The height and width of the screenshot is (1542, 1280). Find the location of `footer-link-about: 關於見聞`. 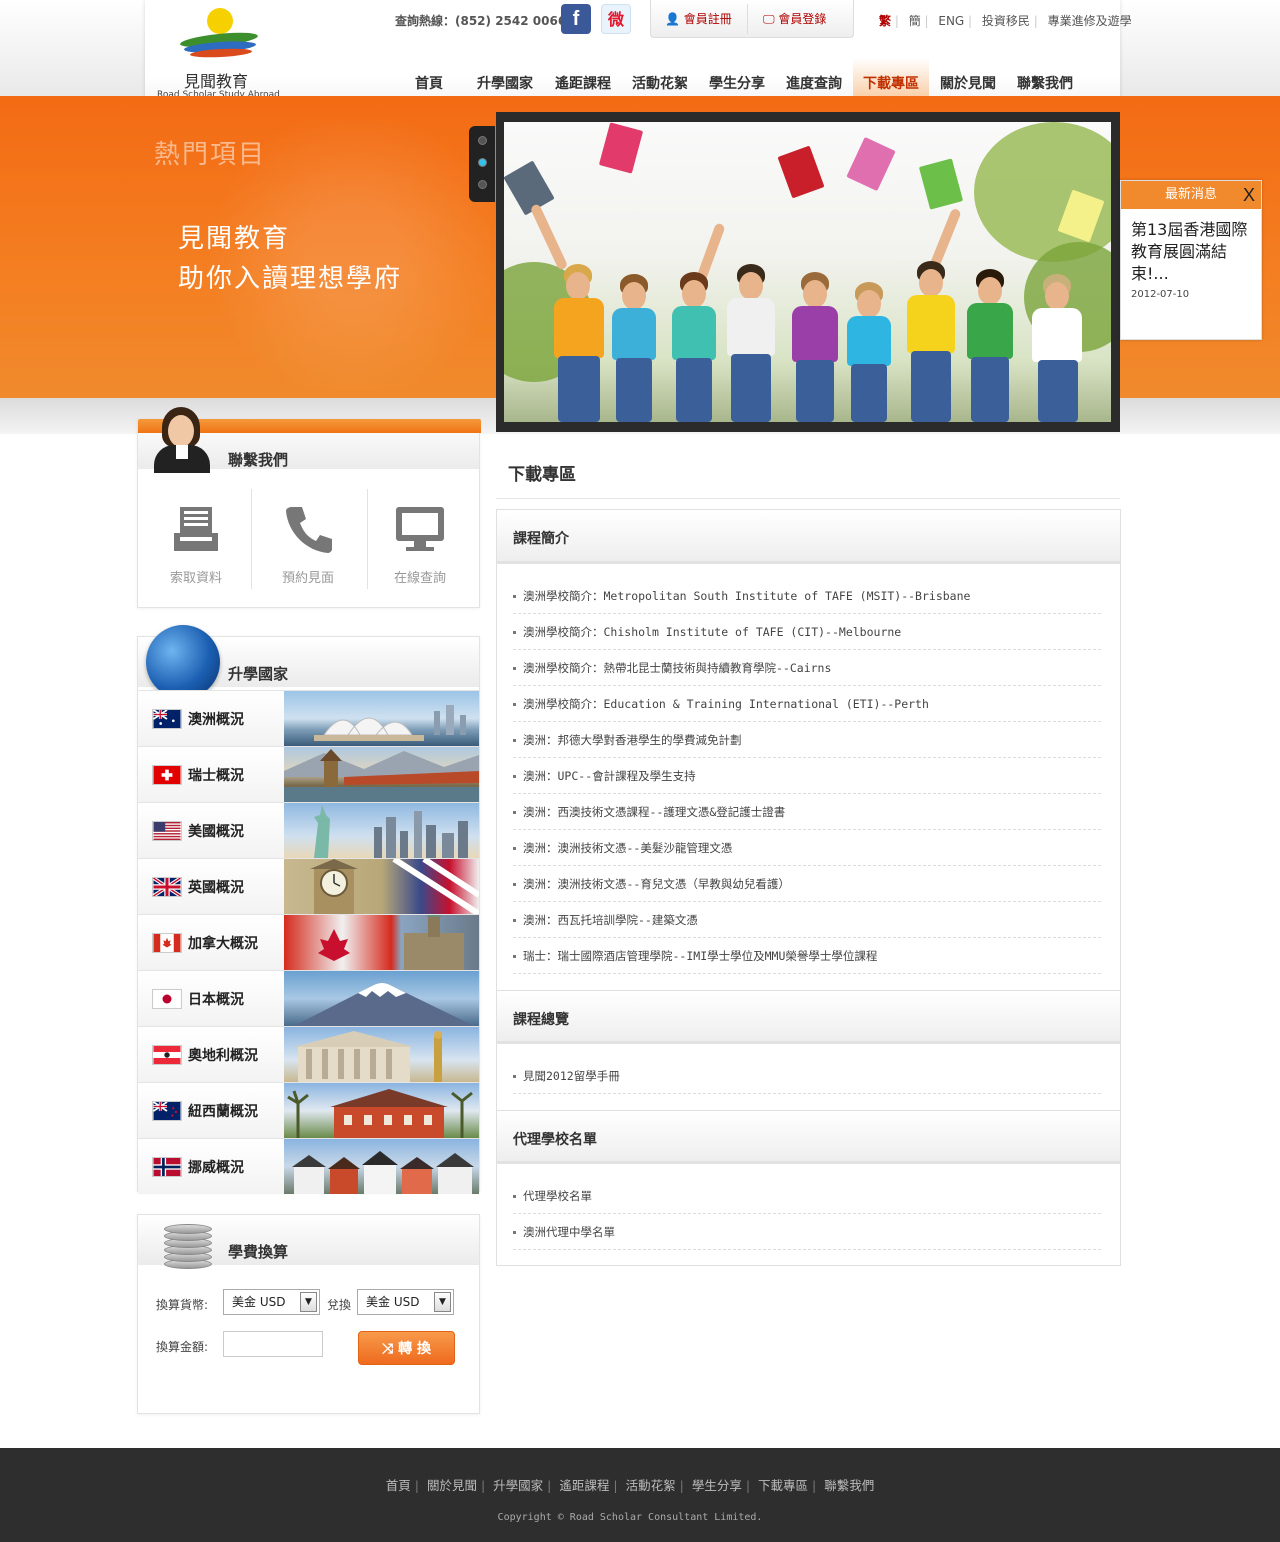

footer-link-about: 關於見聞 is located at coordinates (452, 1485).